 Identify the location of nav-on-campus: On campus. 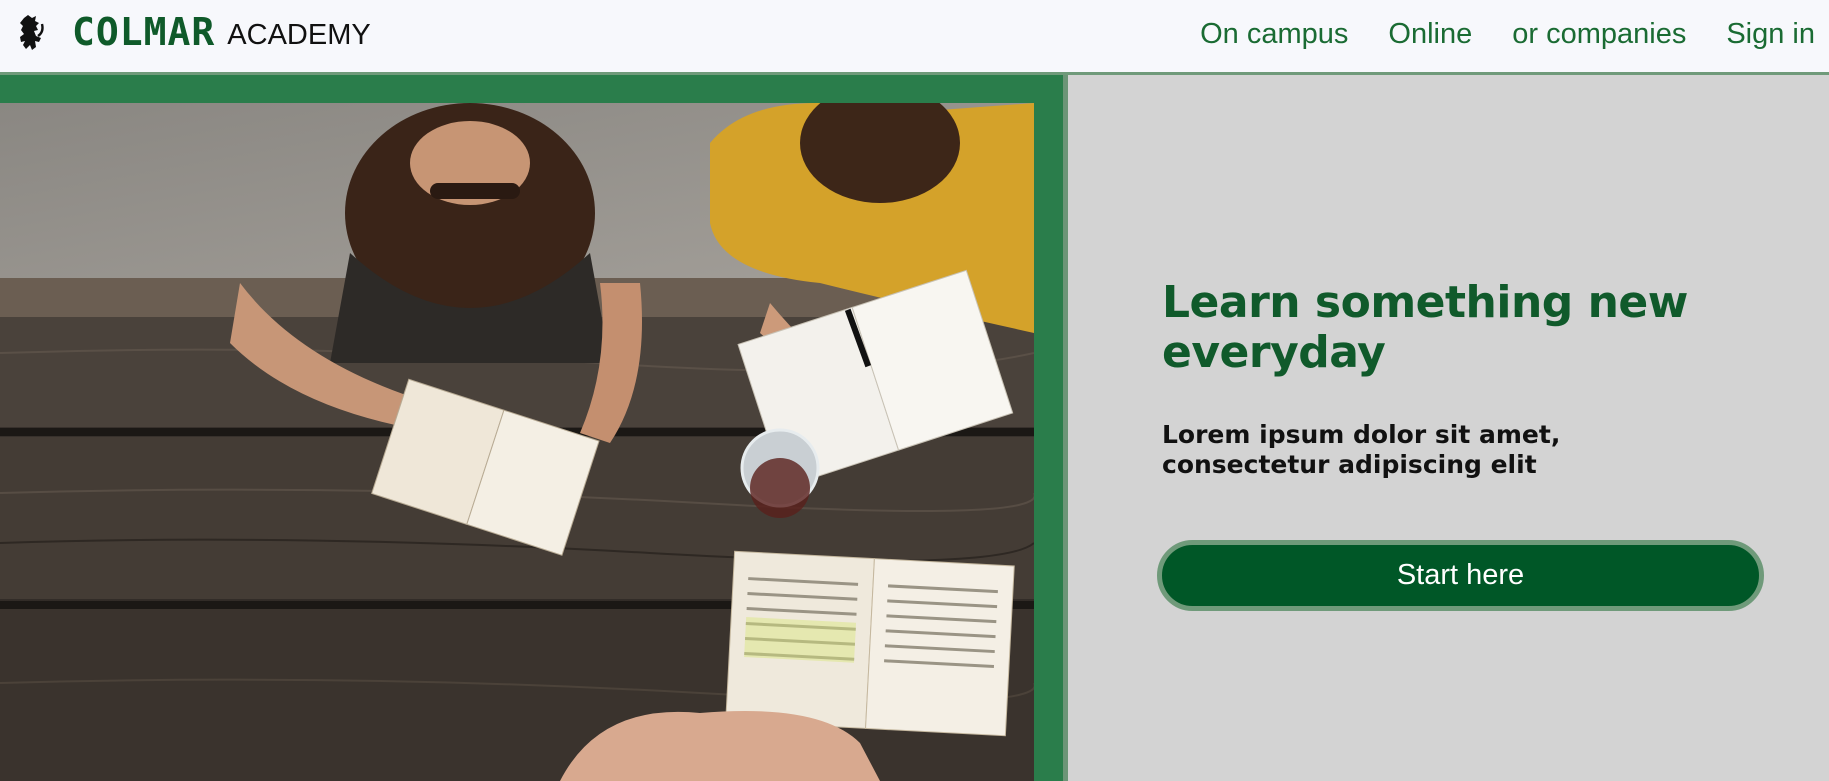
(1274, 34).